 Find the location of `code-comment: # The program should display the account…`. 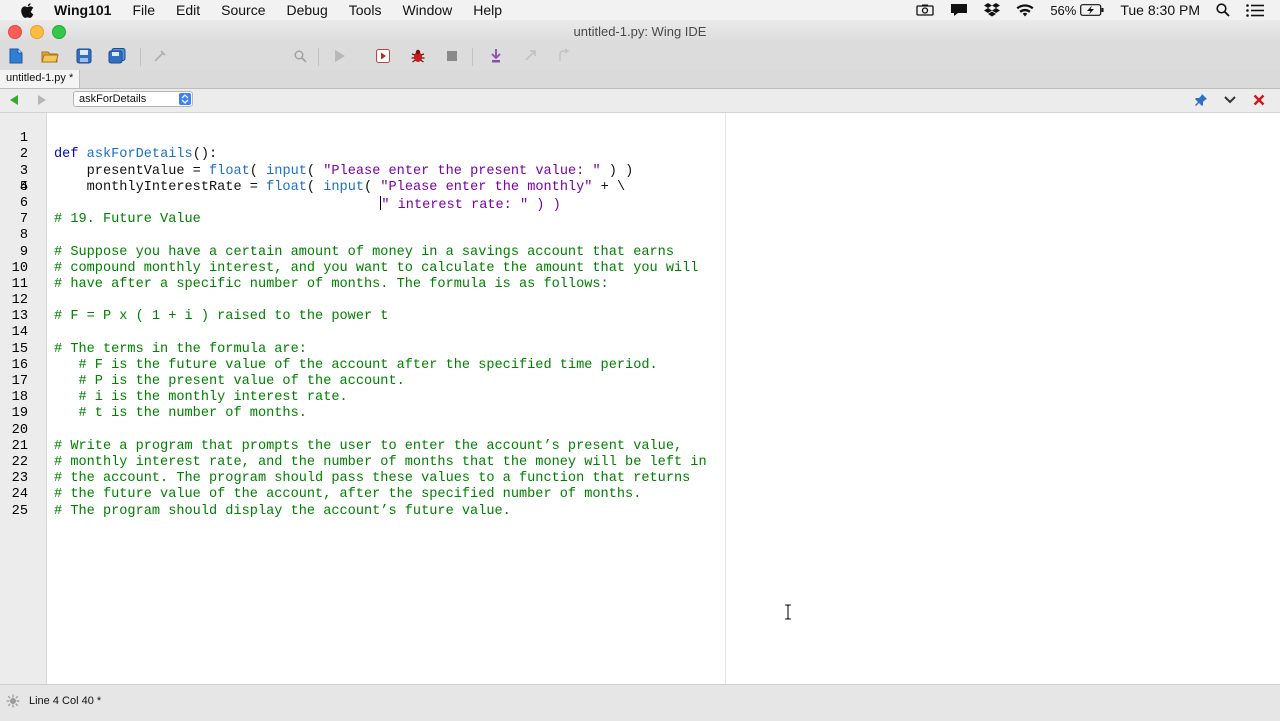

code-comment: # The program should display the account… is located at coordinates (282, 511).